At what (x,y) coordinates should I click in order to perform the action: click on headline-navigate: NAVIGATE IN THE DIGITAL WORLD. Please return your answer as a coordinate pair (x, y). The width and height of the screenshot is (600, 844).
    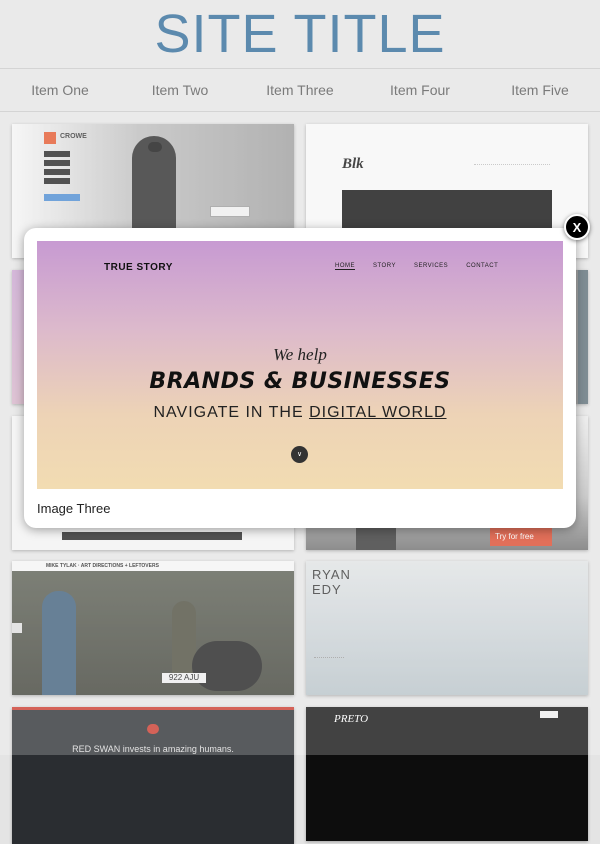
    Looking at the image, I should click on (300, 413).